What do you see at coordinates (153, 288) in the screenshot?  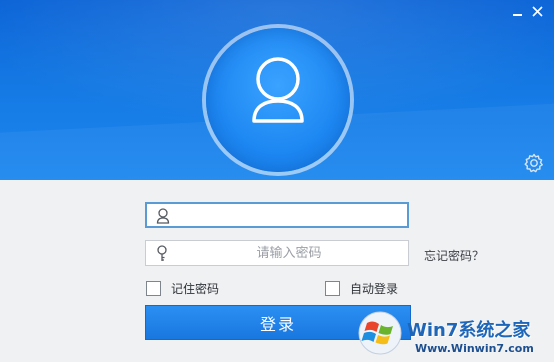 I see `remember-password-box` at bounding box center [153, 288].